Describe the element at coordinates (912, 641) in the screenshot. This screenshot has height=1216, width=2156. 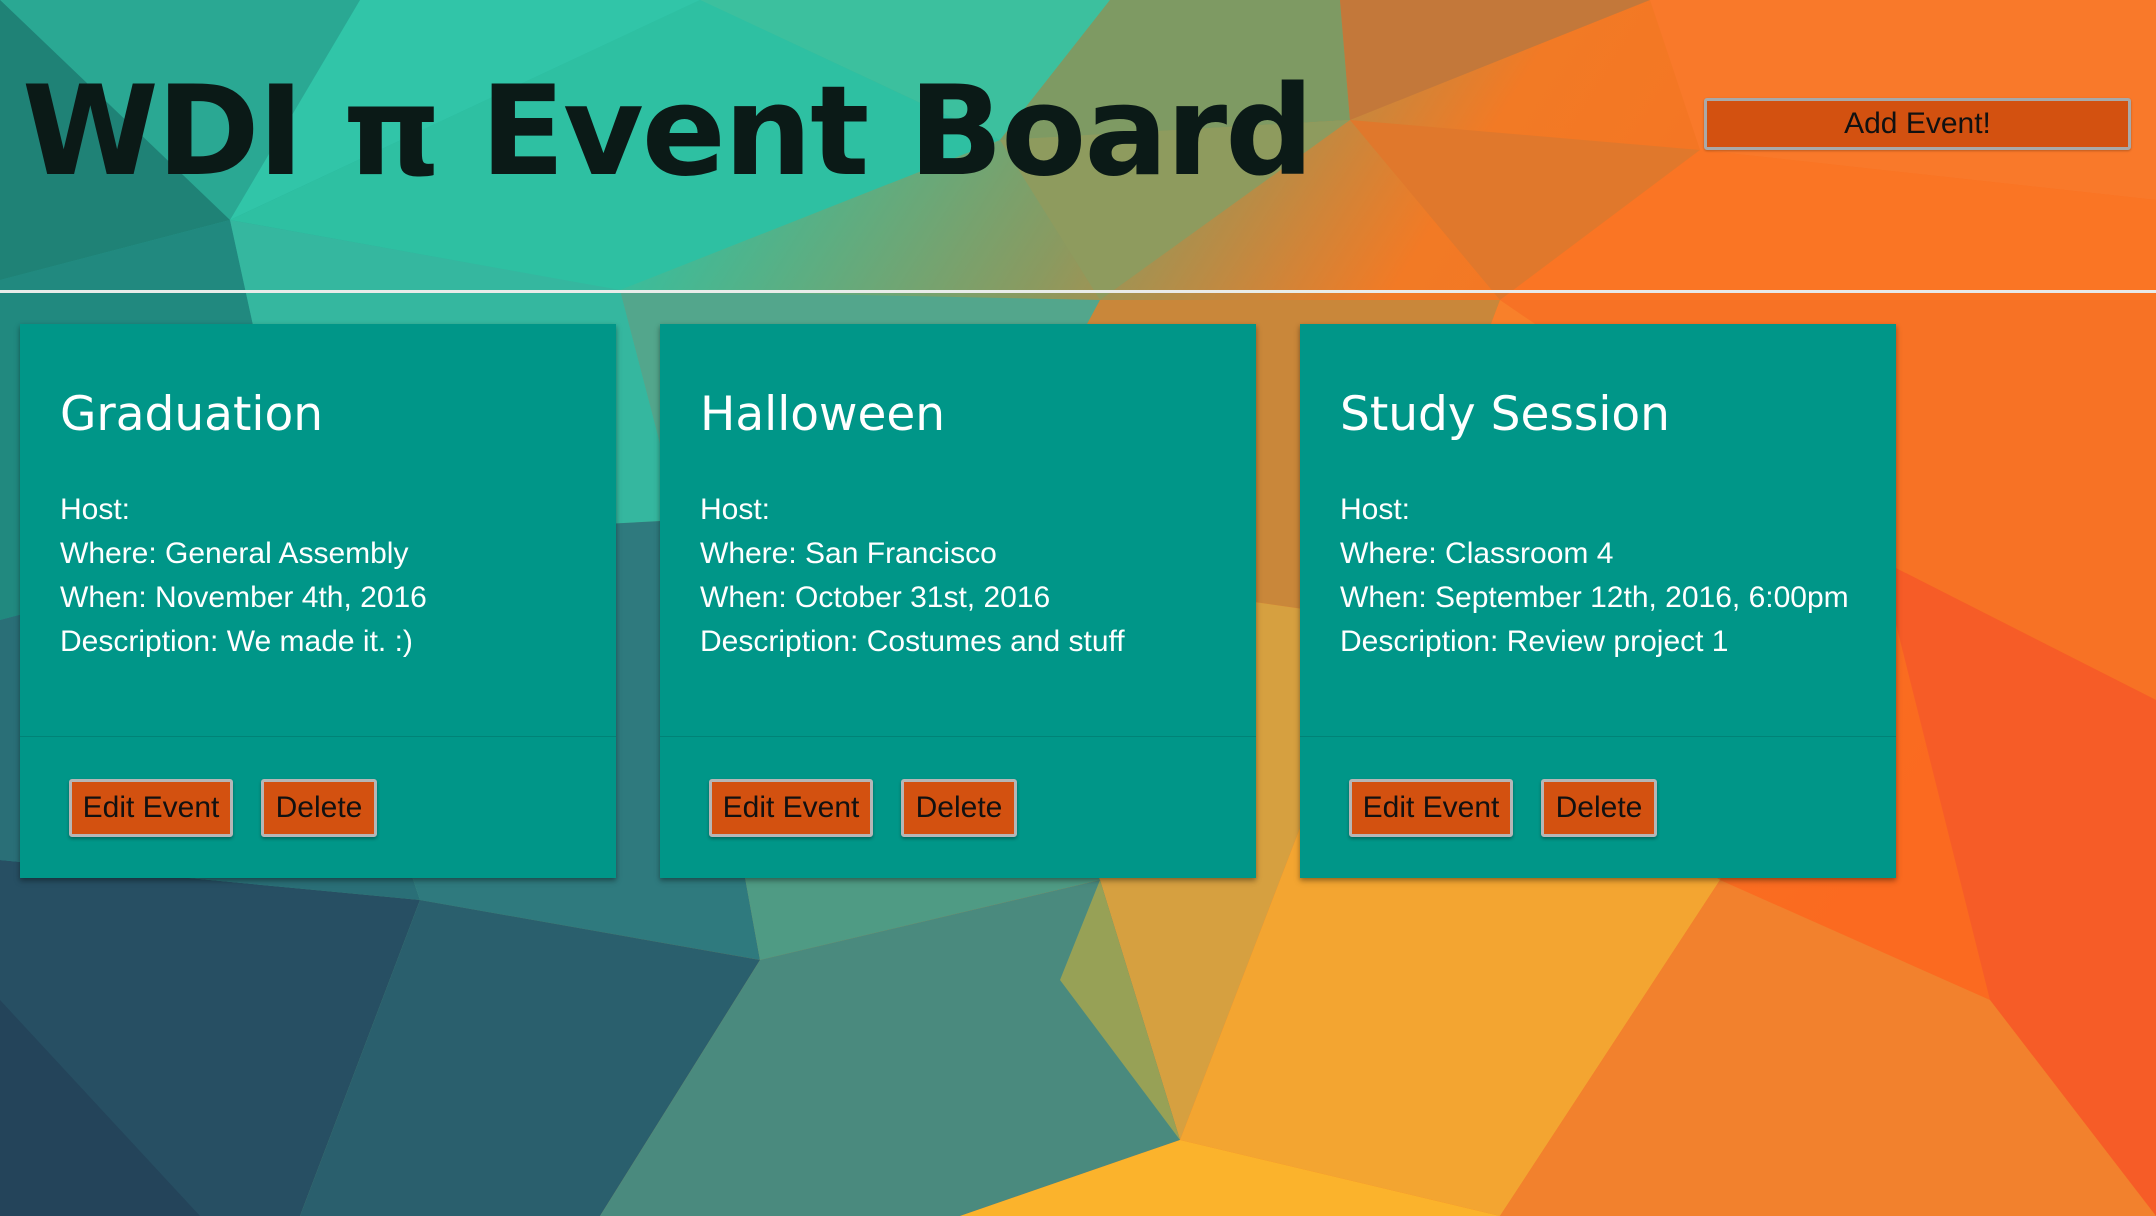
I see `event-description: Description: Costumes and stuff` at that location.